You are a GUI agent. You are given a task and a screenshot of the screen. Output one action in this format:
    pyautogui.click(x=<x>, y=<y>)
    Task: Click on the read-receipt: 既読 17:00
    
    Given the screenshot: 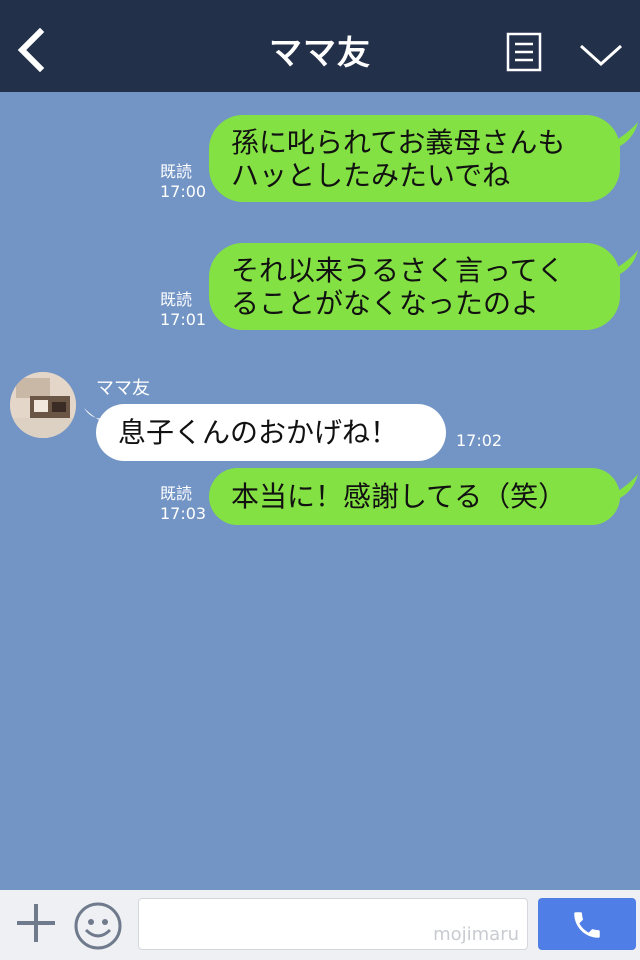 What is the action you would take?
    pyautogui.click(x=183, y=181)
    